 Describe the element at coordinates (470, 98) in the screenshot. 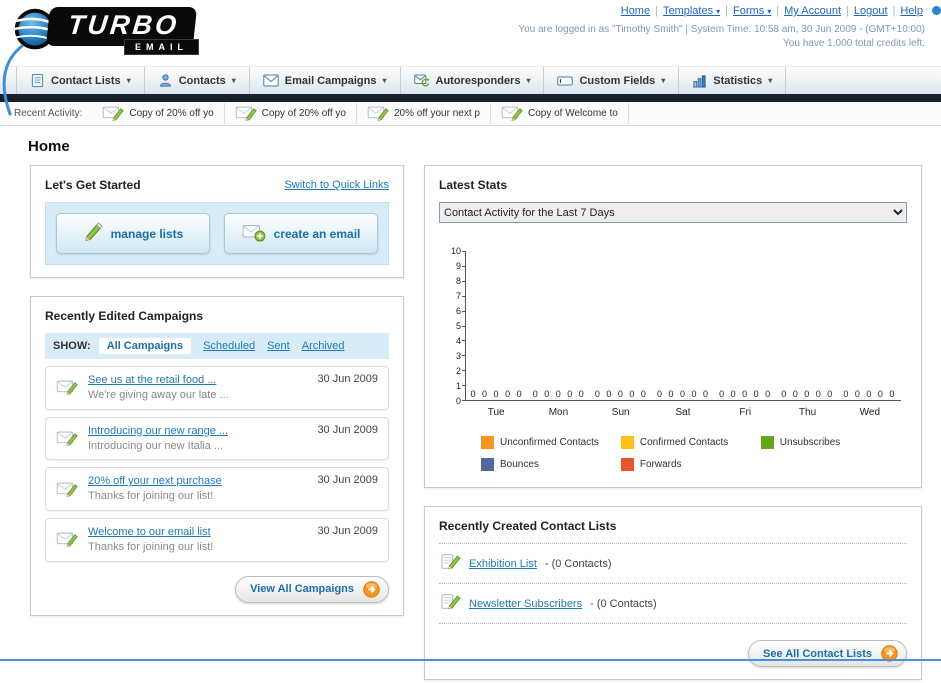

I see `nav-divider-bar` at that location.